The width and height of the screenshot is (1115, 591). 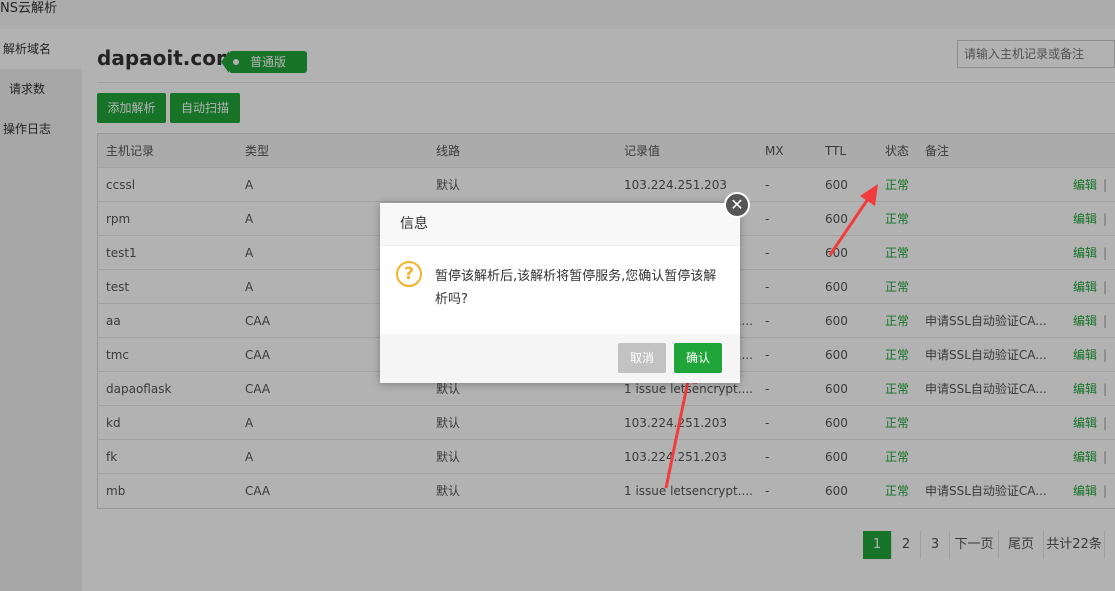 What do you see at coordinates (698, 358) in the screenshot?
I see `confirm-button: 确认` at bounding box center [698, 358].